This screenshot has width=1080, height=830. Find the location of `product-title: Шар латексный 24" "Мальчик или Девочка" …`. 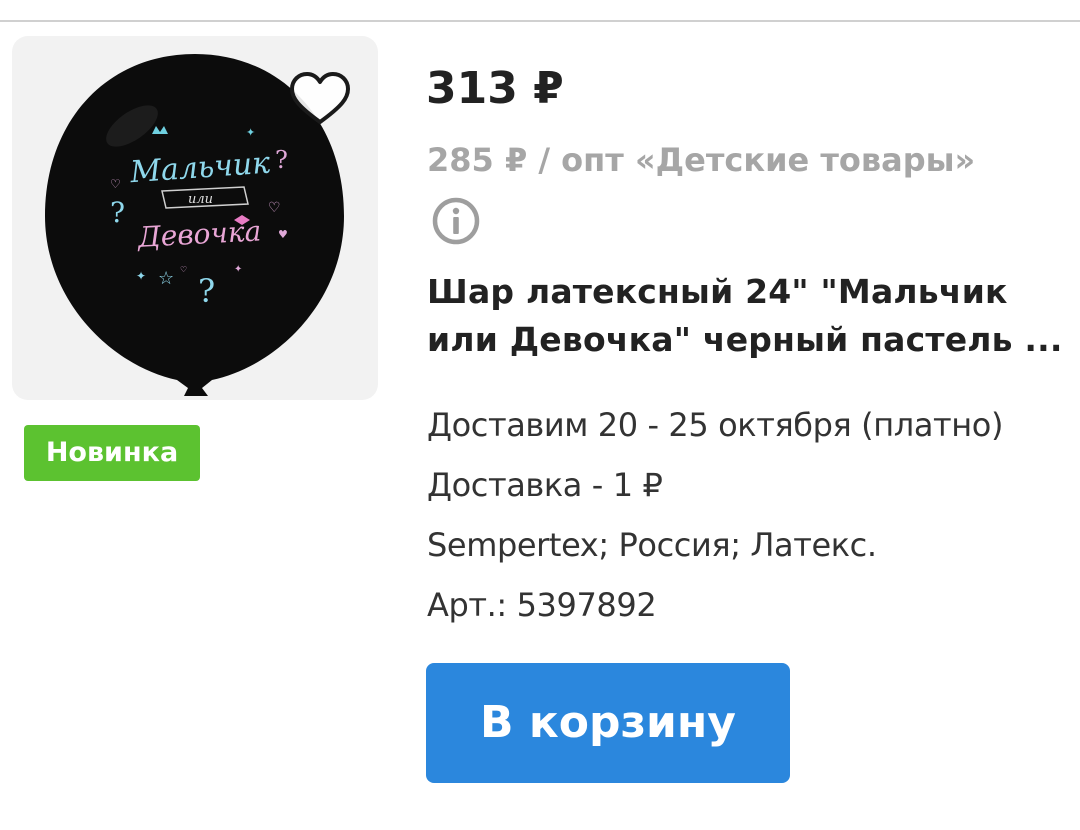

product-title: Шар латексный 24" "Мальчик или Девочка" … is located at coordinates (745, 316).